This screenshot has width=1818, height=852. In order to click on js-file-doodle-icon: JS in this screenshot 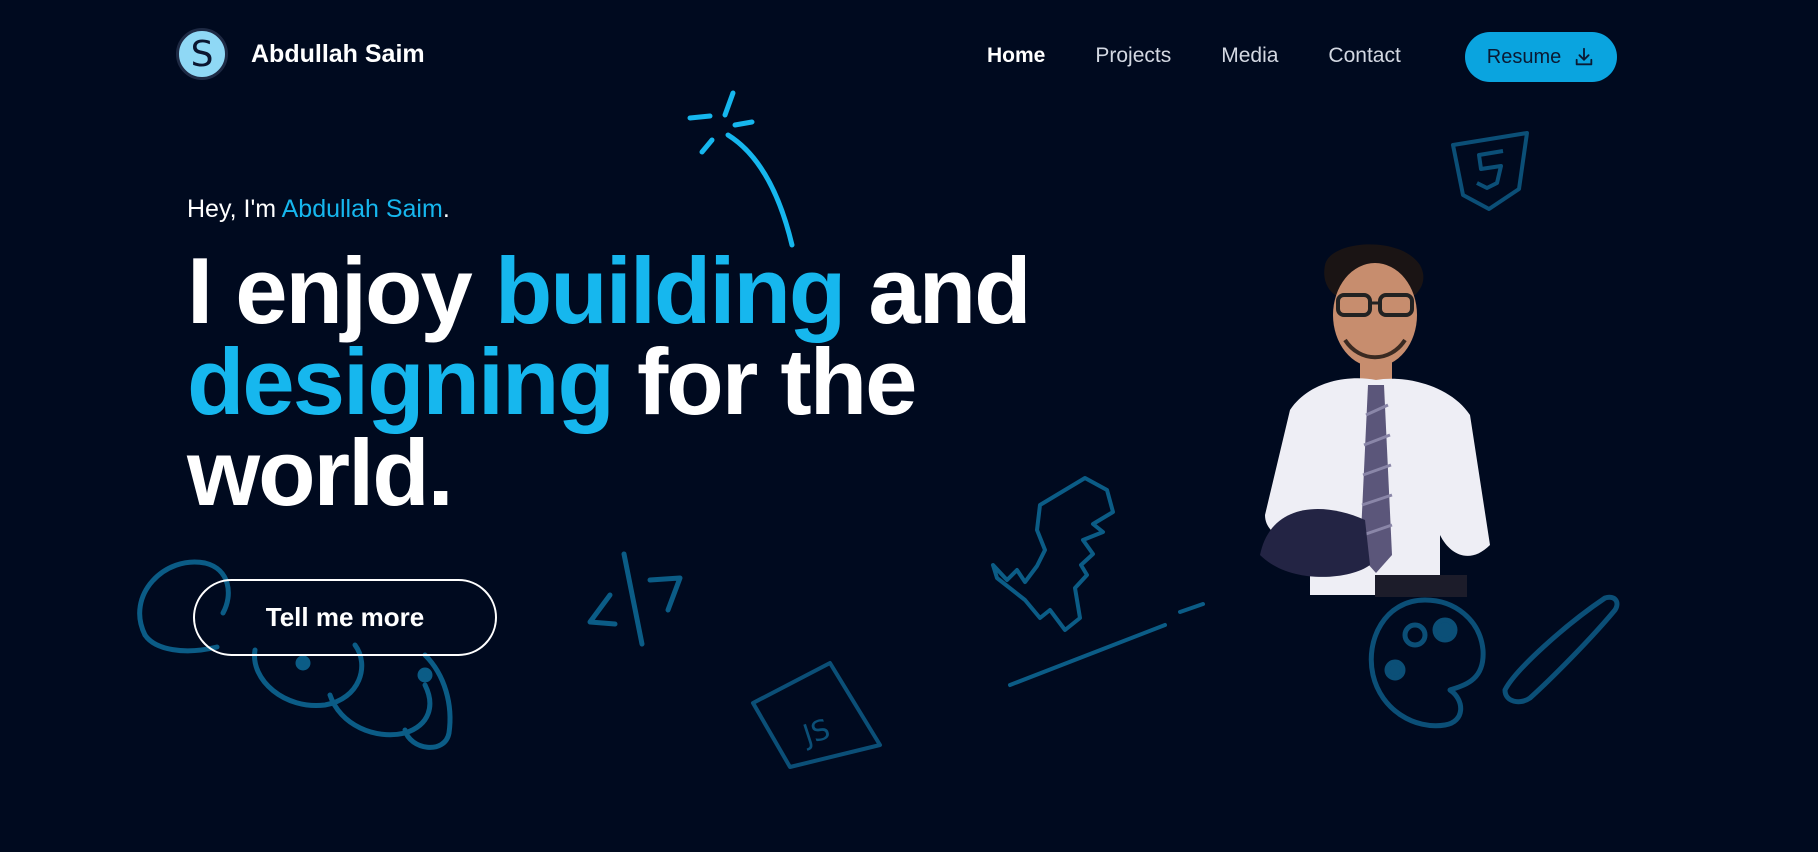, I will do `click(816, 715)`.